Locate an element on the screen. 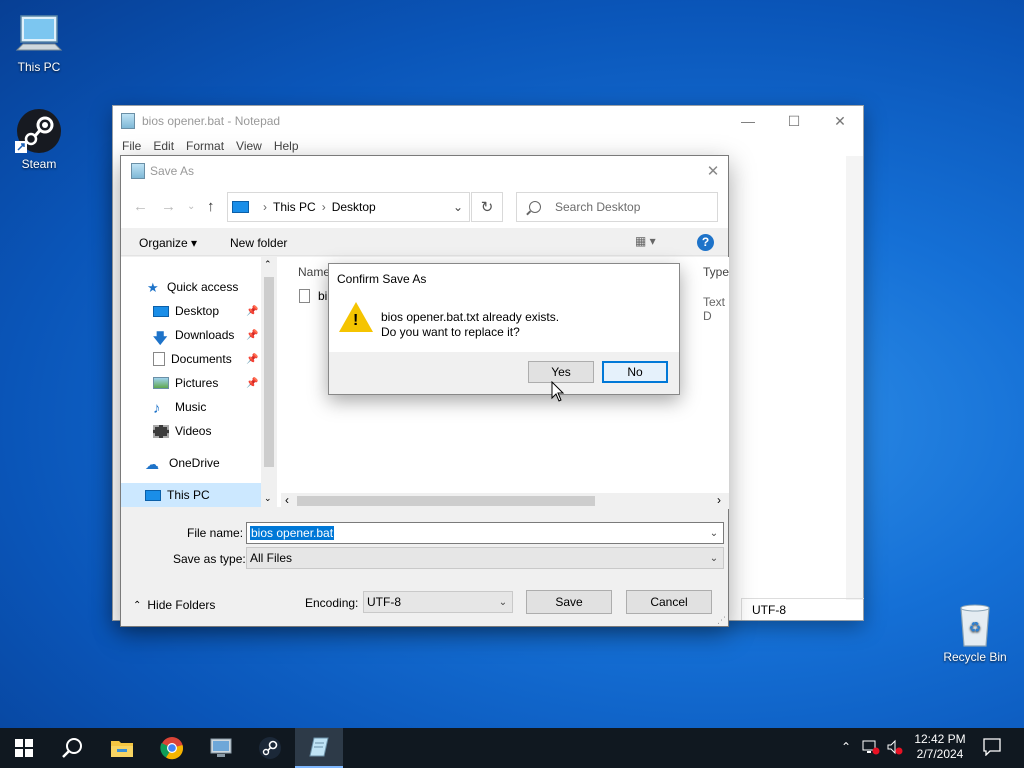 This screenshot has height=768, width=1024. resize-grip-icon: ⋰ is located at coordinates (721, 620).